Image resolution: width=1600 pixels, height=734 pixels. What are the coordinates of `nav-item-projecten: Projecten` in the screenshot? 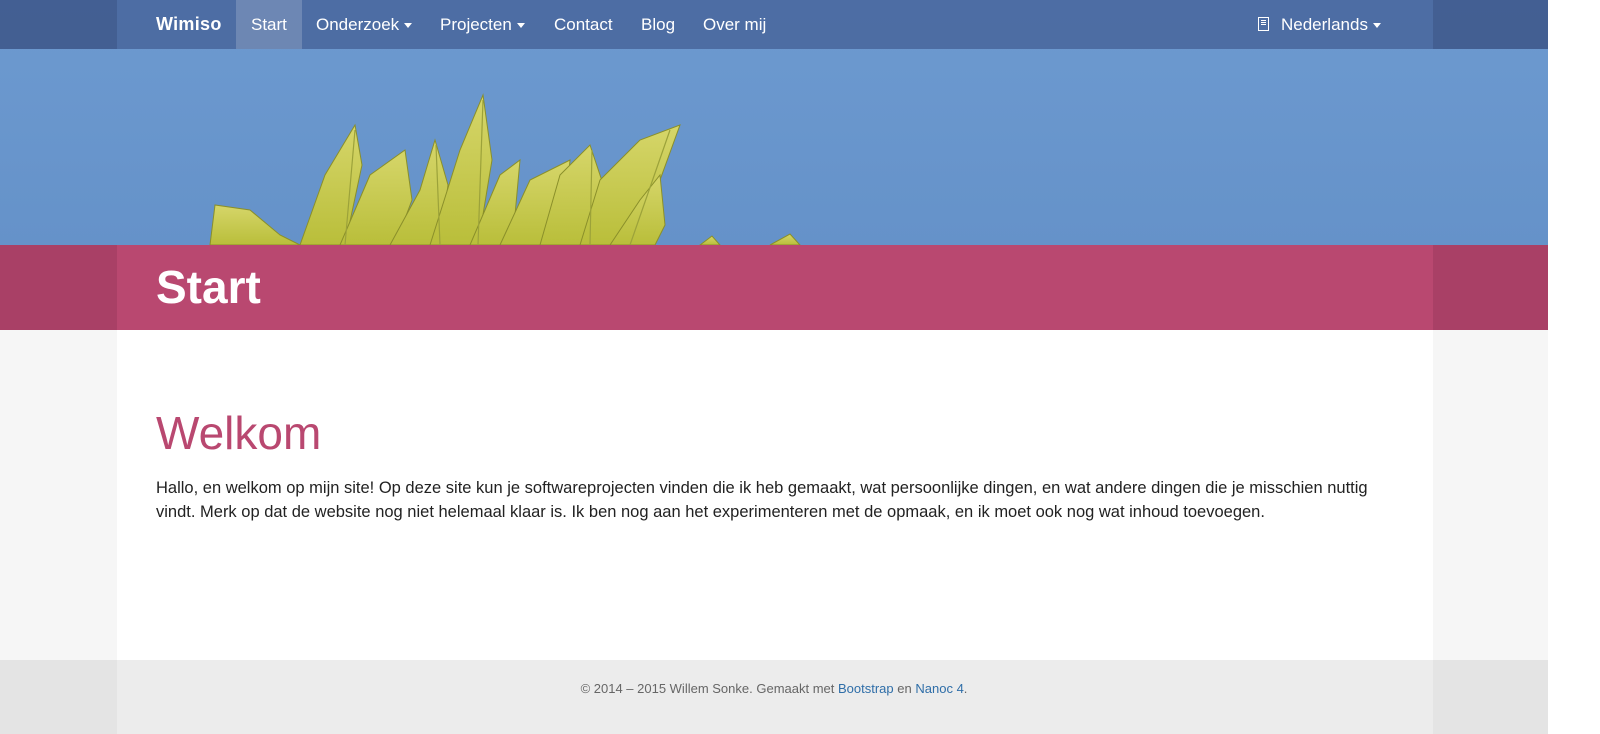 It's located at (482, 24).